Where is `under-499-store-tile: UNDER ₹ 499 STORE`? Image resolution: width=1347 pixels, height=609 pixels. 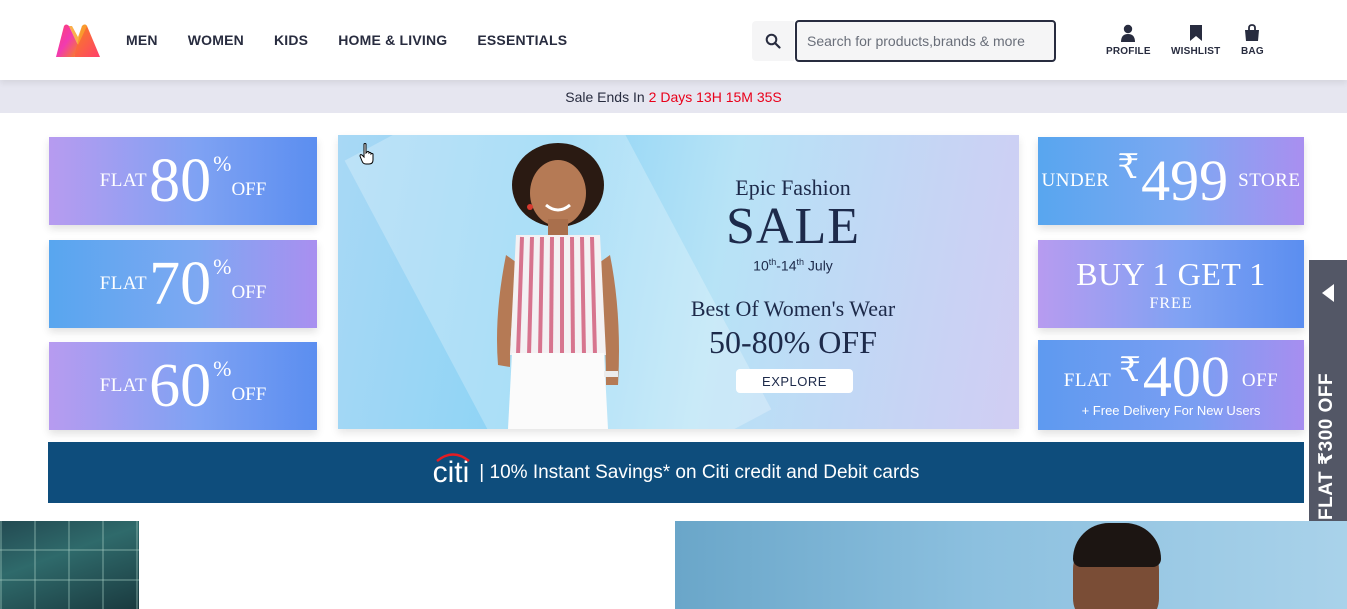 under-499-store-tile: UNDER ₹ 499 STORE is located at coordinates (1171, 181).